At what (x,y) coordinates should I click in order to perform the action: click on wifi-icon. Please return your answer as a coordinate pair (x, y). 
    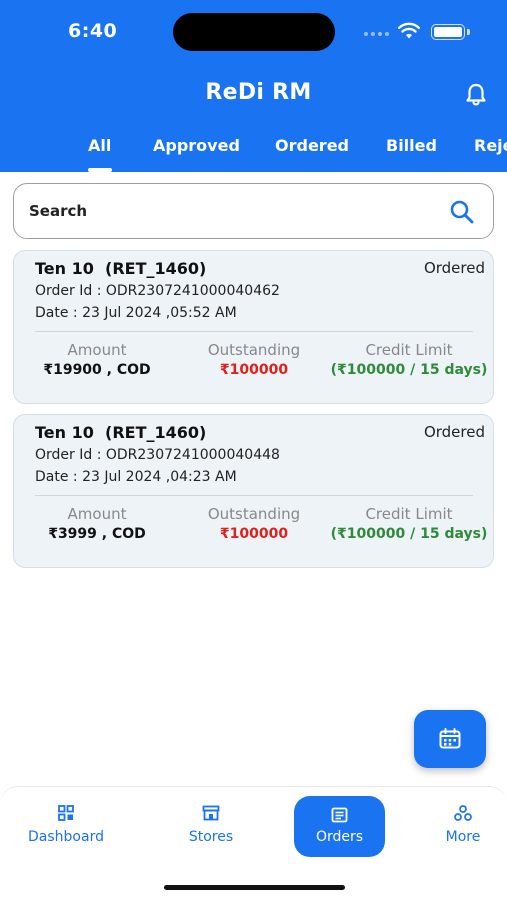
    Looking at the image, I should click on (409, 30).